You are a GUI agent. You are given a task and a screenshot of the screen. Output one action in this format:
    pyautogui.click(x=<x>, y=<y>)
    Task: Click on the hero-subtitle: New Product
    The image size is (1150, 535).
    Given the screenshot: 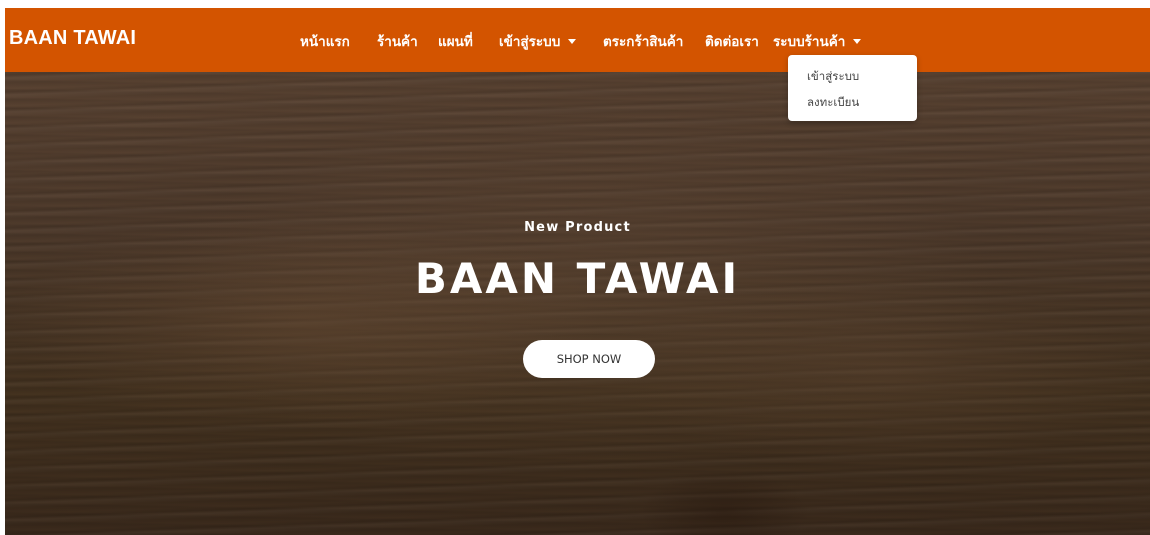 What is the action you would take?
    pyautogui.click(x=577, y=227)
    